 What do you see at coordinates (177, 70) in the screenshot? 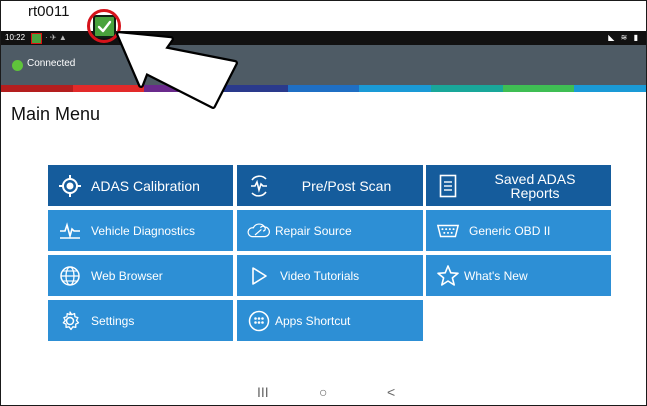
I see `annotation-arrow-icon` at bounding box center [177, 70].